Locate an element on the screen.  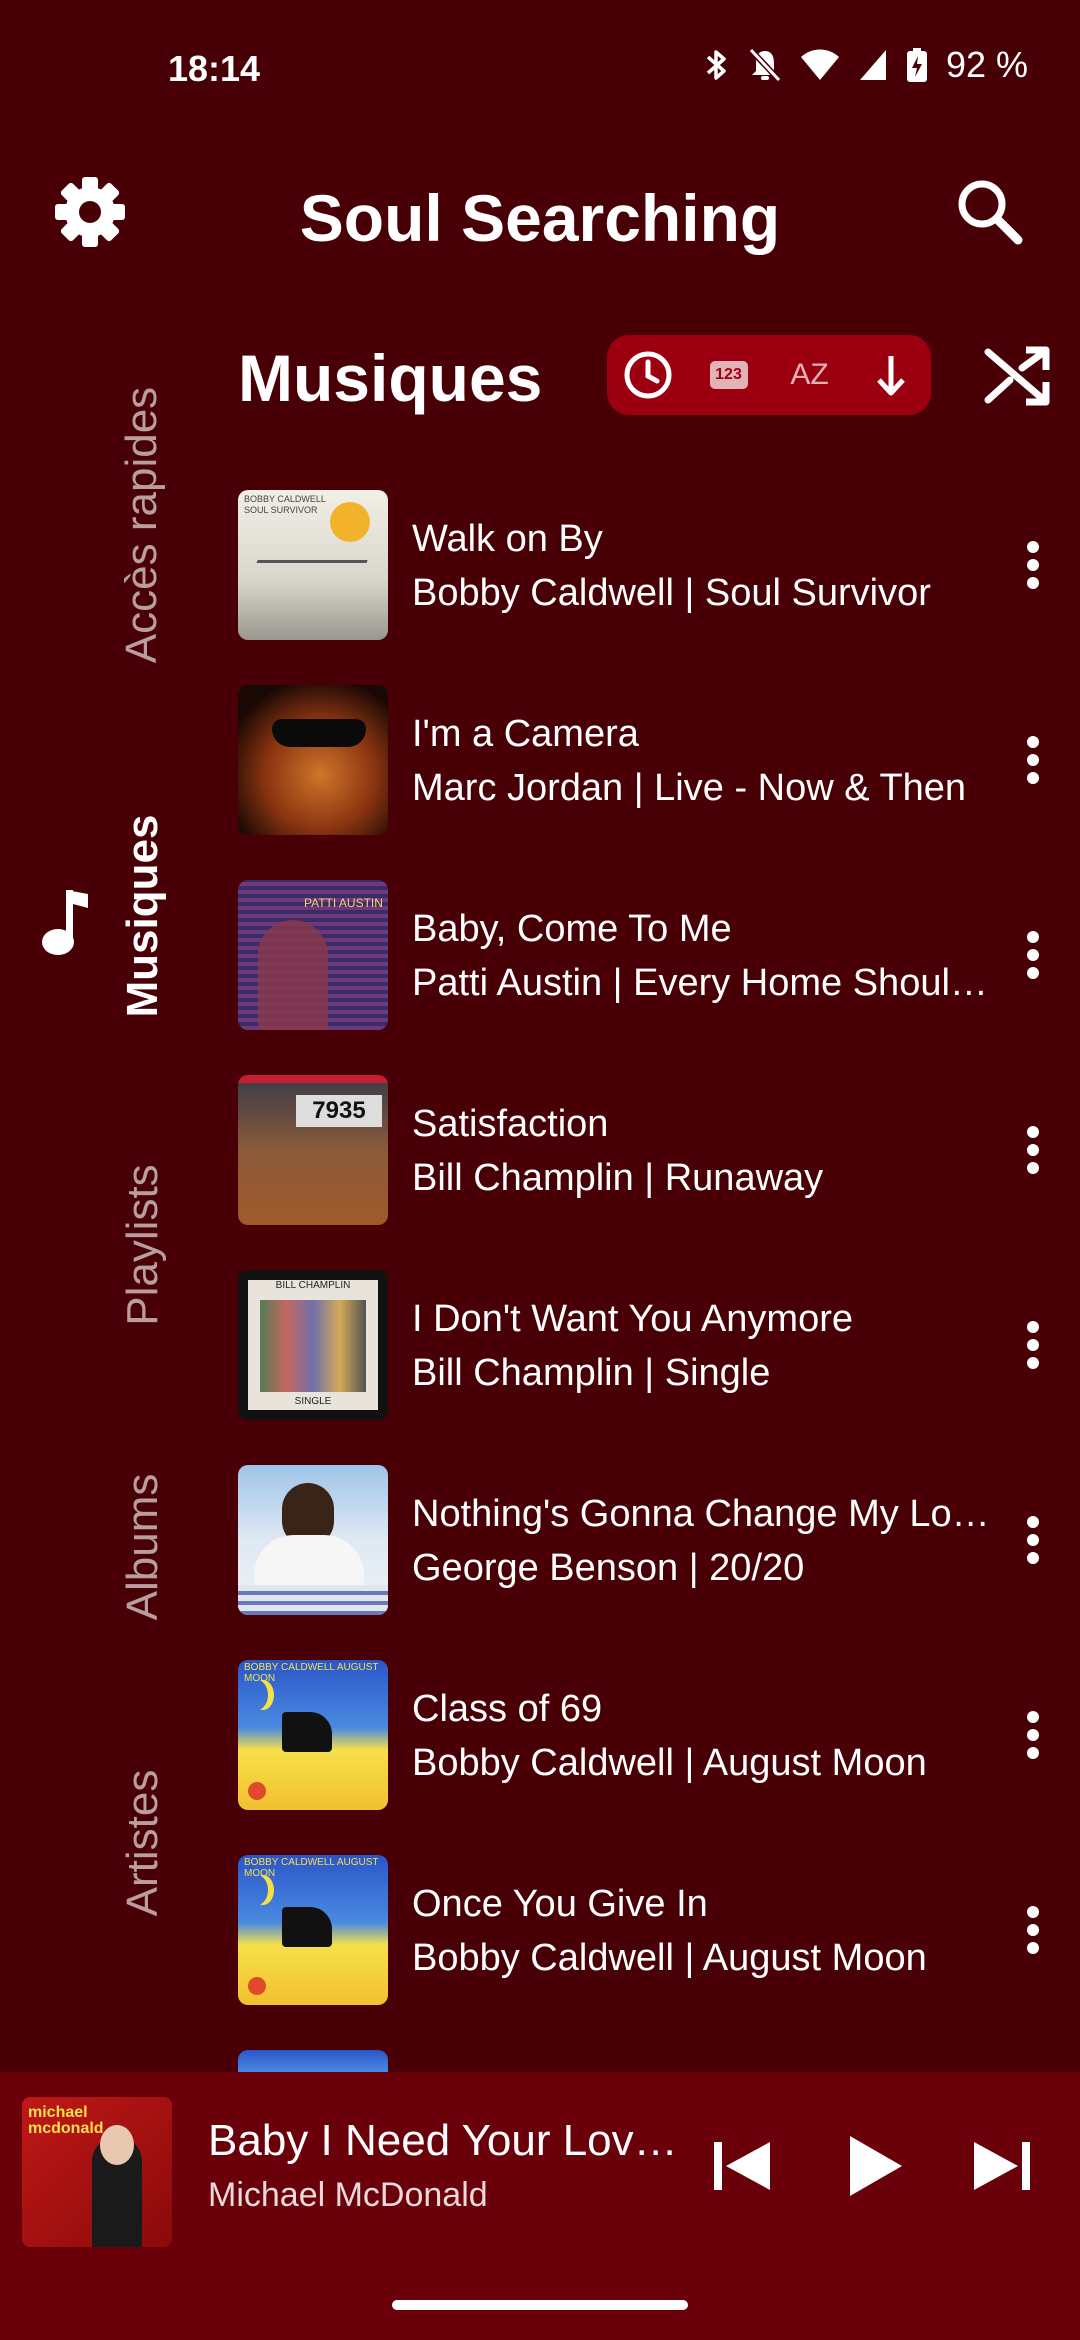
status-icons: 92 % is located at coordinates (866, 65).